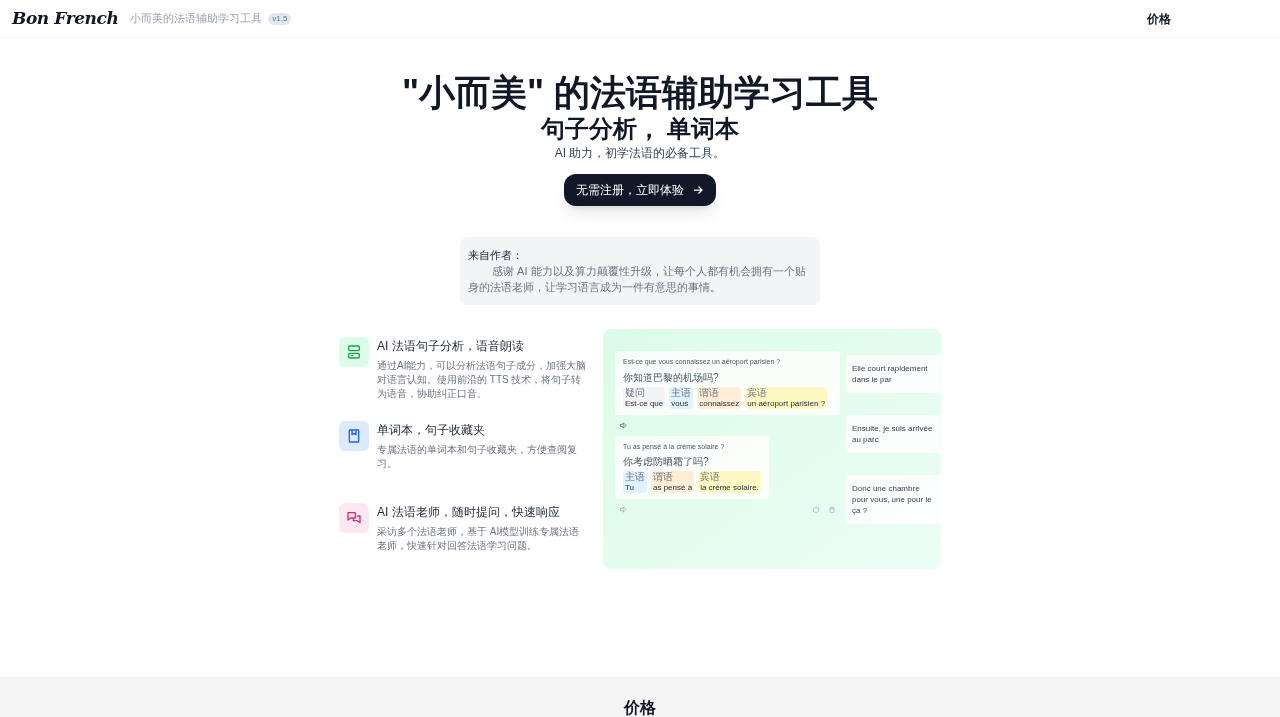 This screenshot has width=1280, height=717. What do you see at coordinates (469, 512) in the screenshot?
I see `feature-title: AI 法语老师，随时提问，快速响应` at bounding box center [469, 512].